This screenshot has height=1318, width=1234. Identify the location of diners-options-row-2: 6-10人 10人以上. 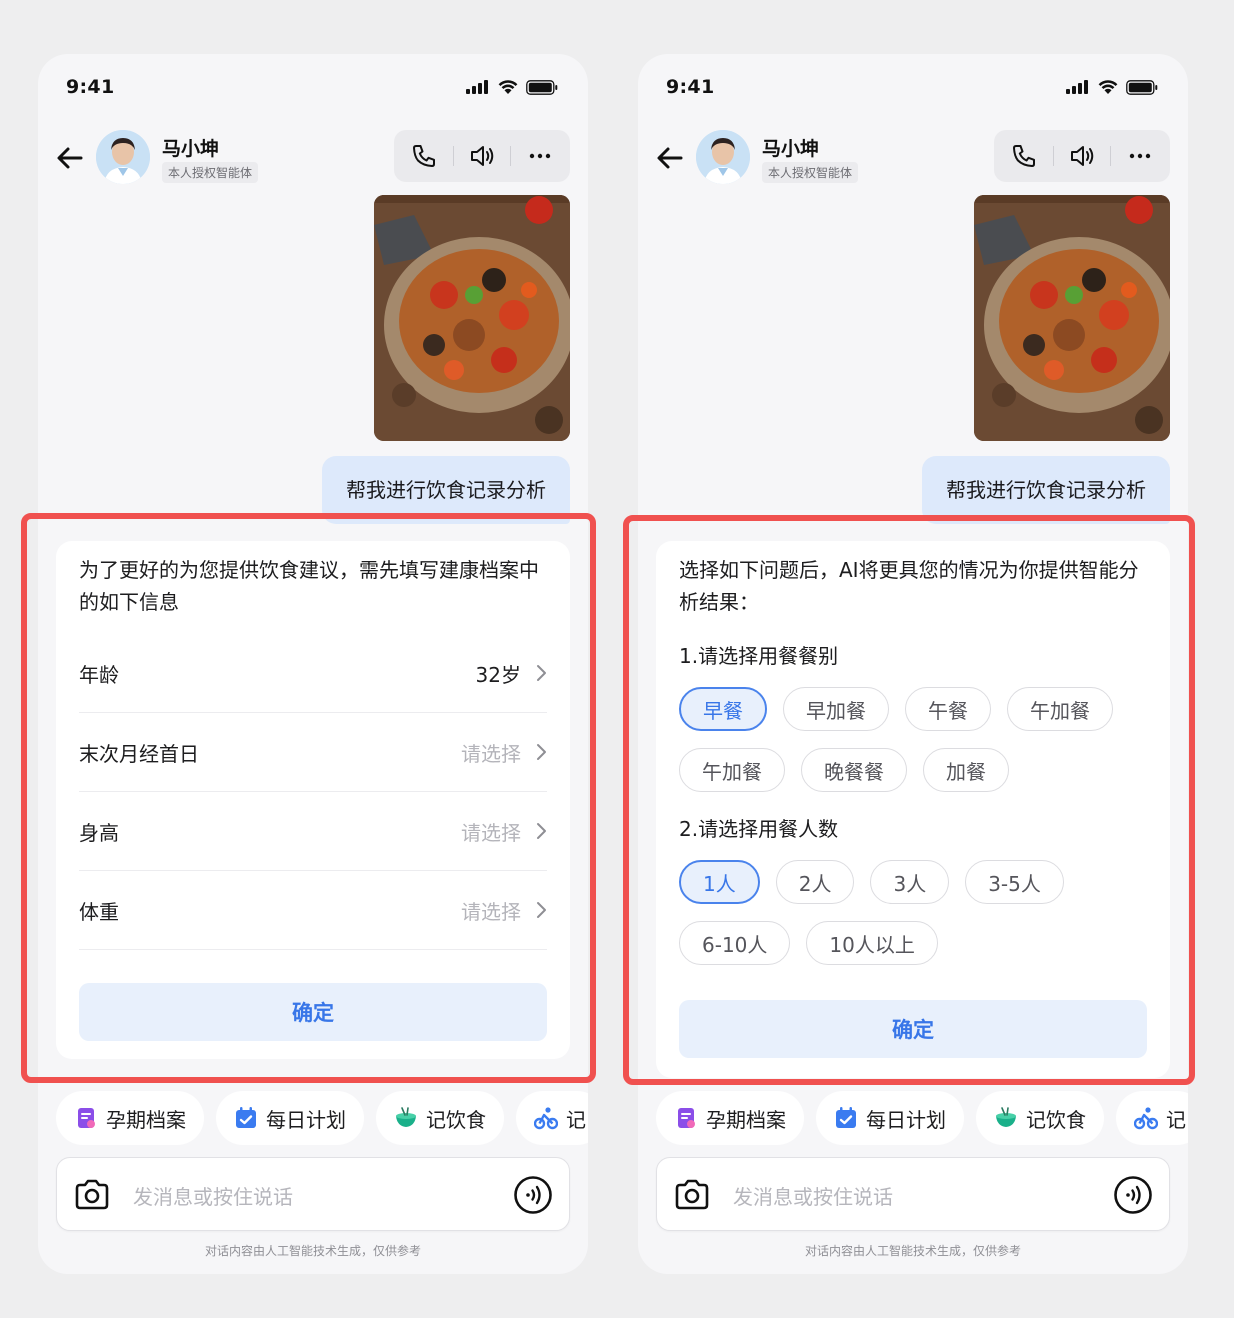
(914, 943).